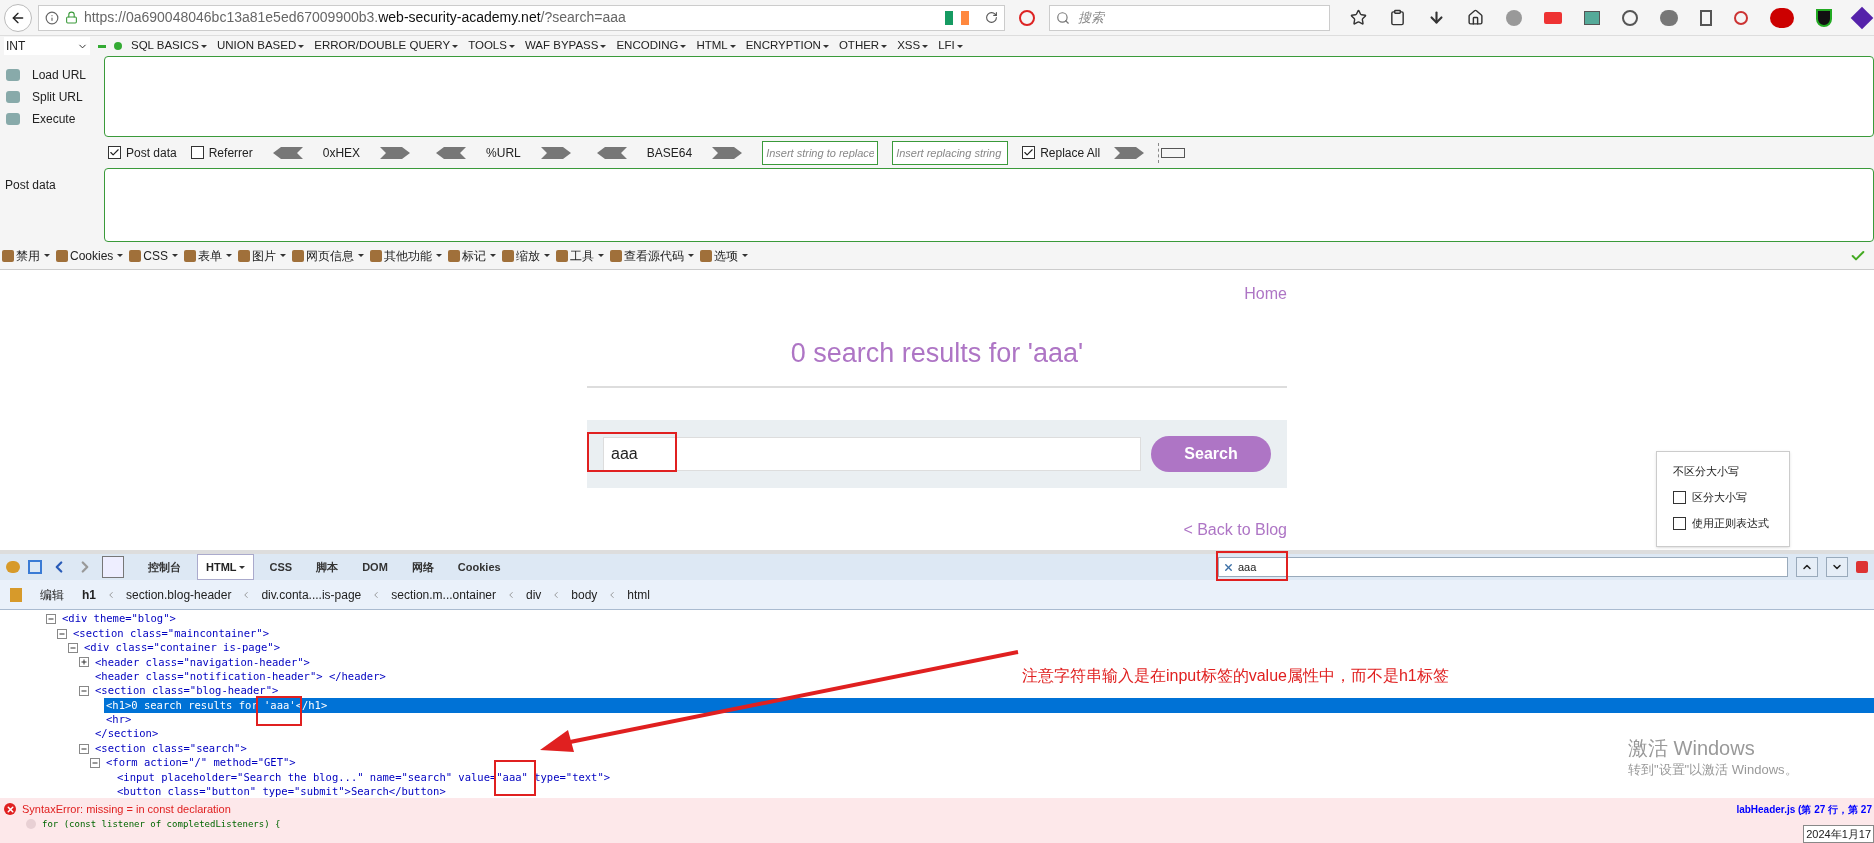  I want to click on code-line: <hr>, so click(119, 720).